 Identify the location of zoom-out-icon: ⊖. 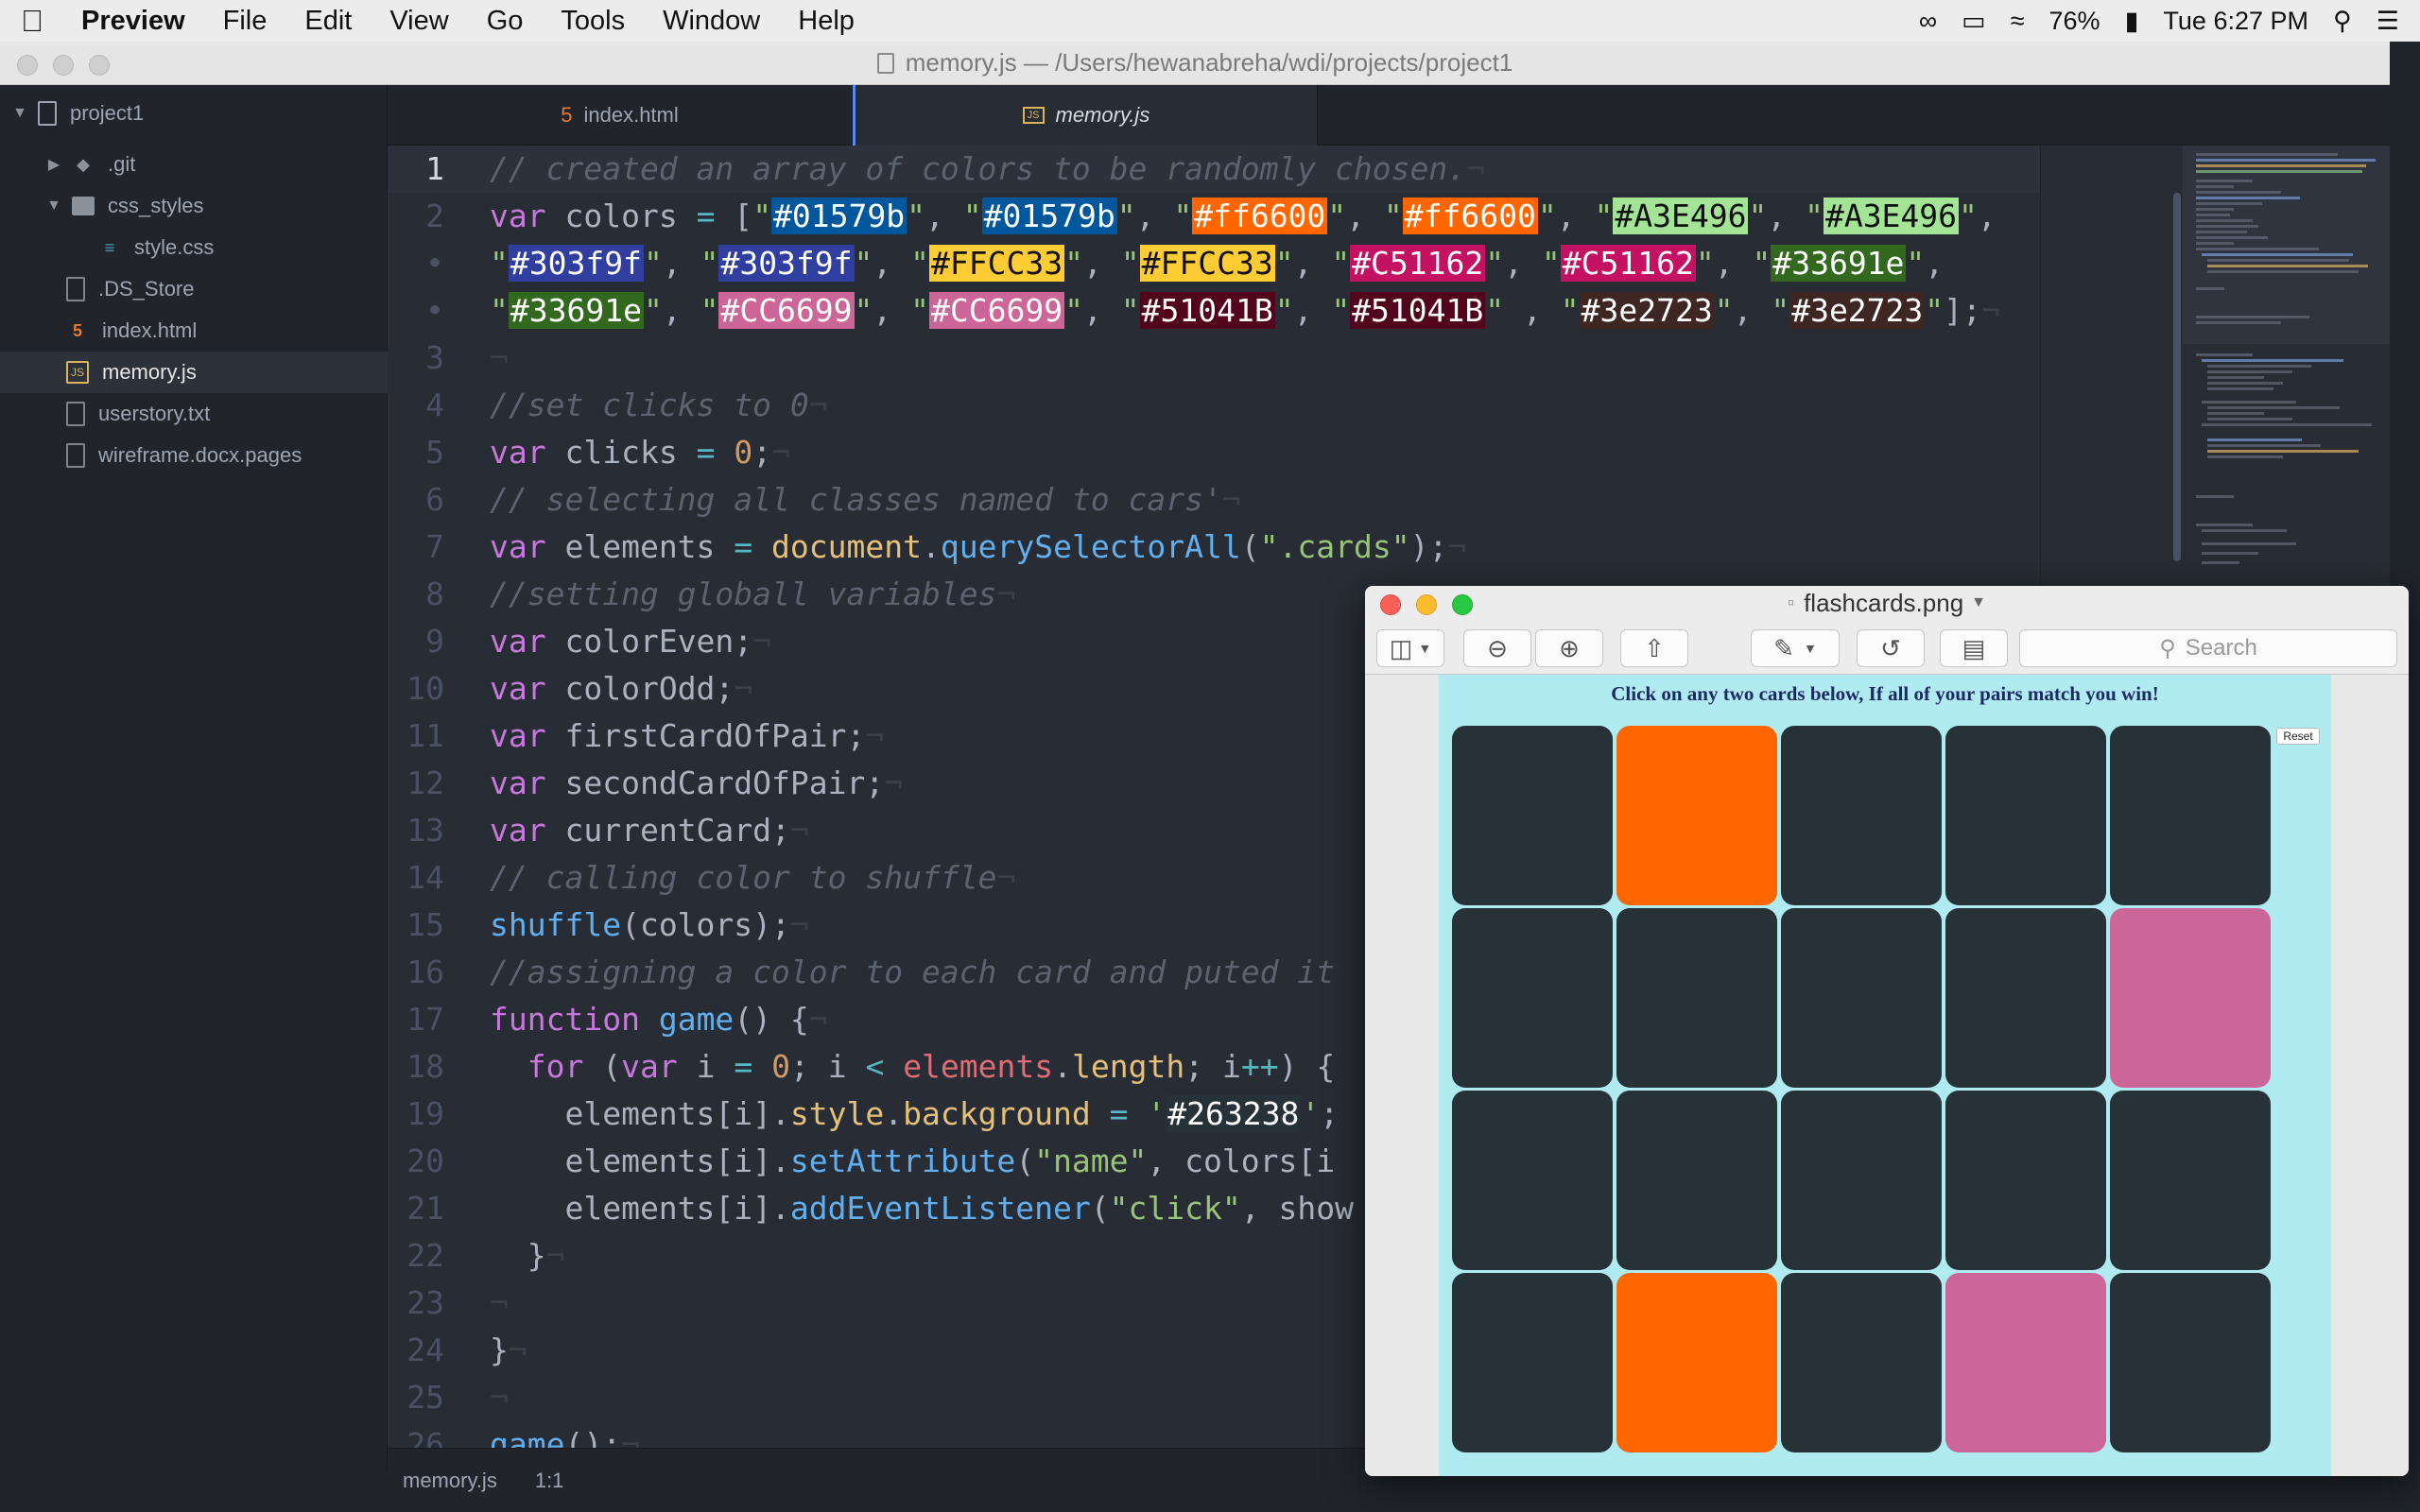
(1497, 647).